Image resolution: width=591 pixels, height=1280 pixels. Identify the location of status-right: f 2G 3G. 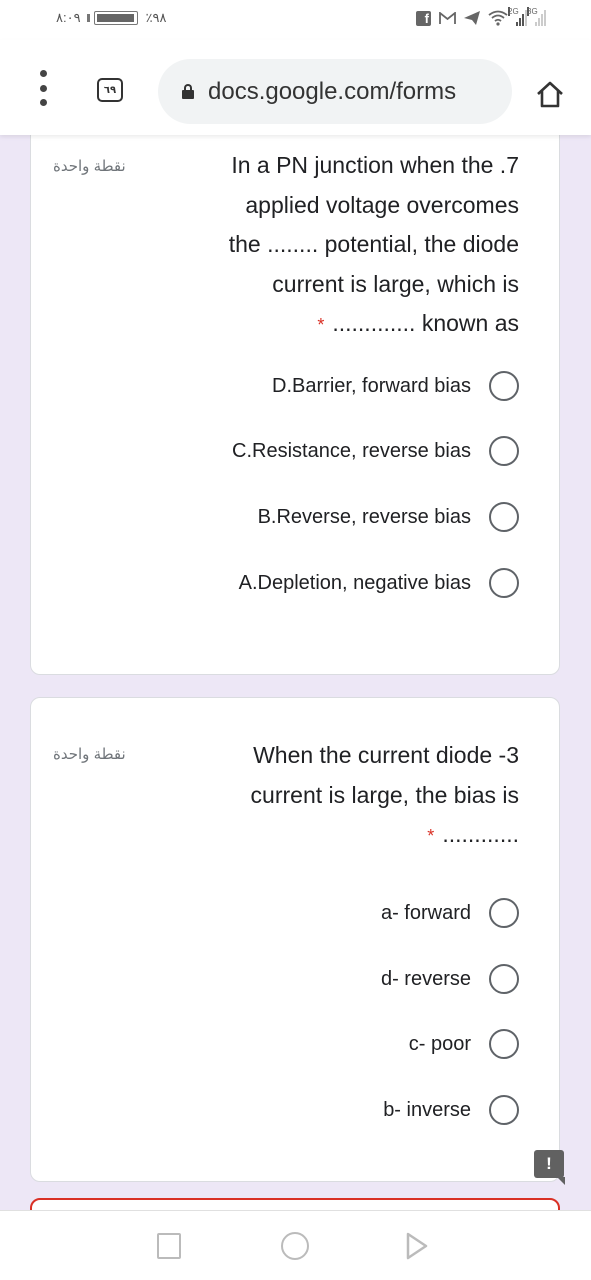
(481, 17).